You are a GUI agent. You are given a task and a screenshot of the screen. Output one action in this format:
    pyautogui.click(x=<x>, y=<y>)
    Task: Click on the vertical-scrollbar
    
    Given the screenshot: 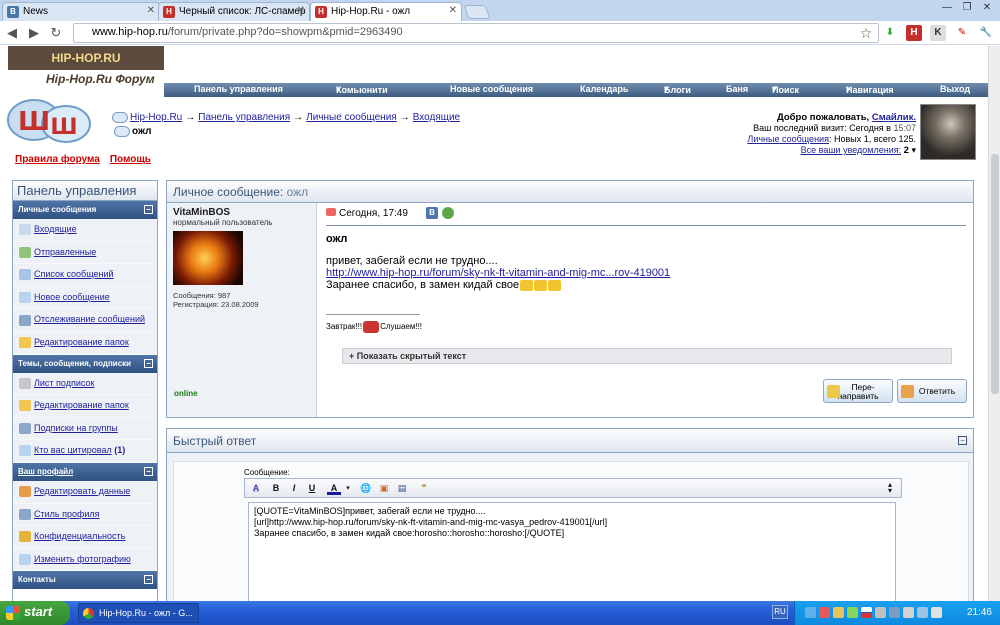 What is the action you would take?
    pyautogui.click(x=994, y=323)
    